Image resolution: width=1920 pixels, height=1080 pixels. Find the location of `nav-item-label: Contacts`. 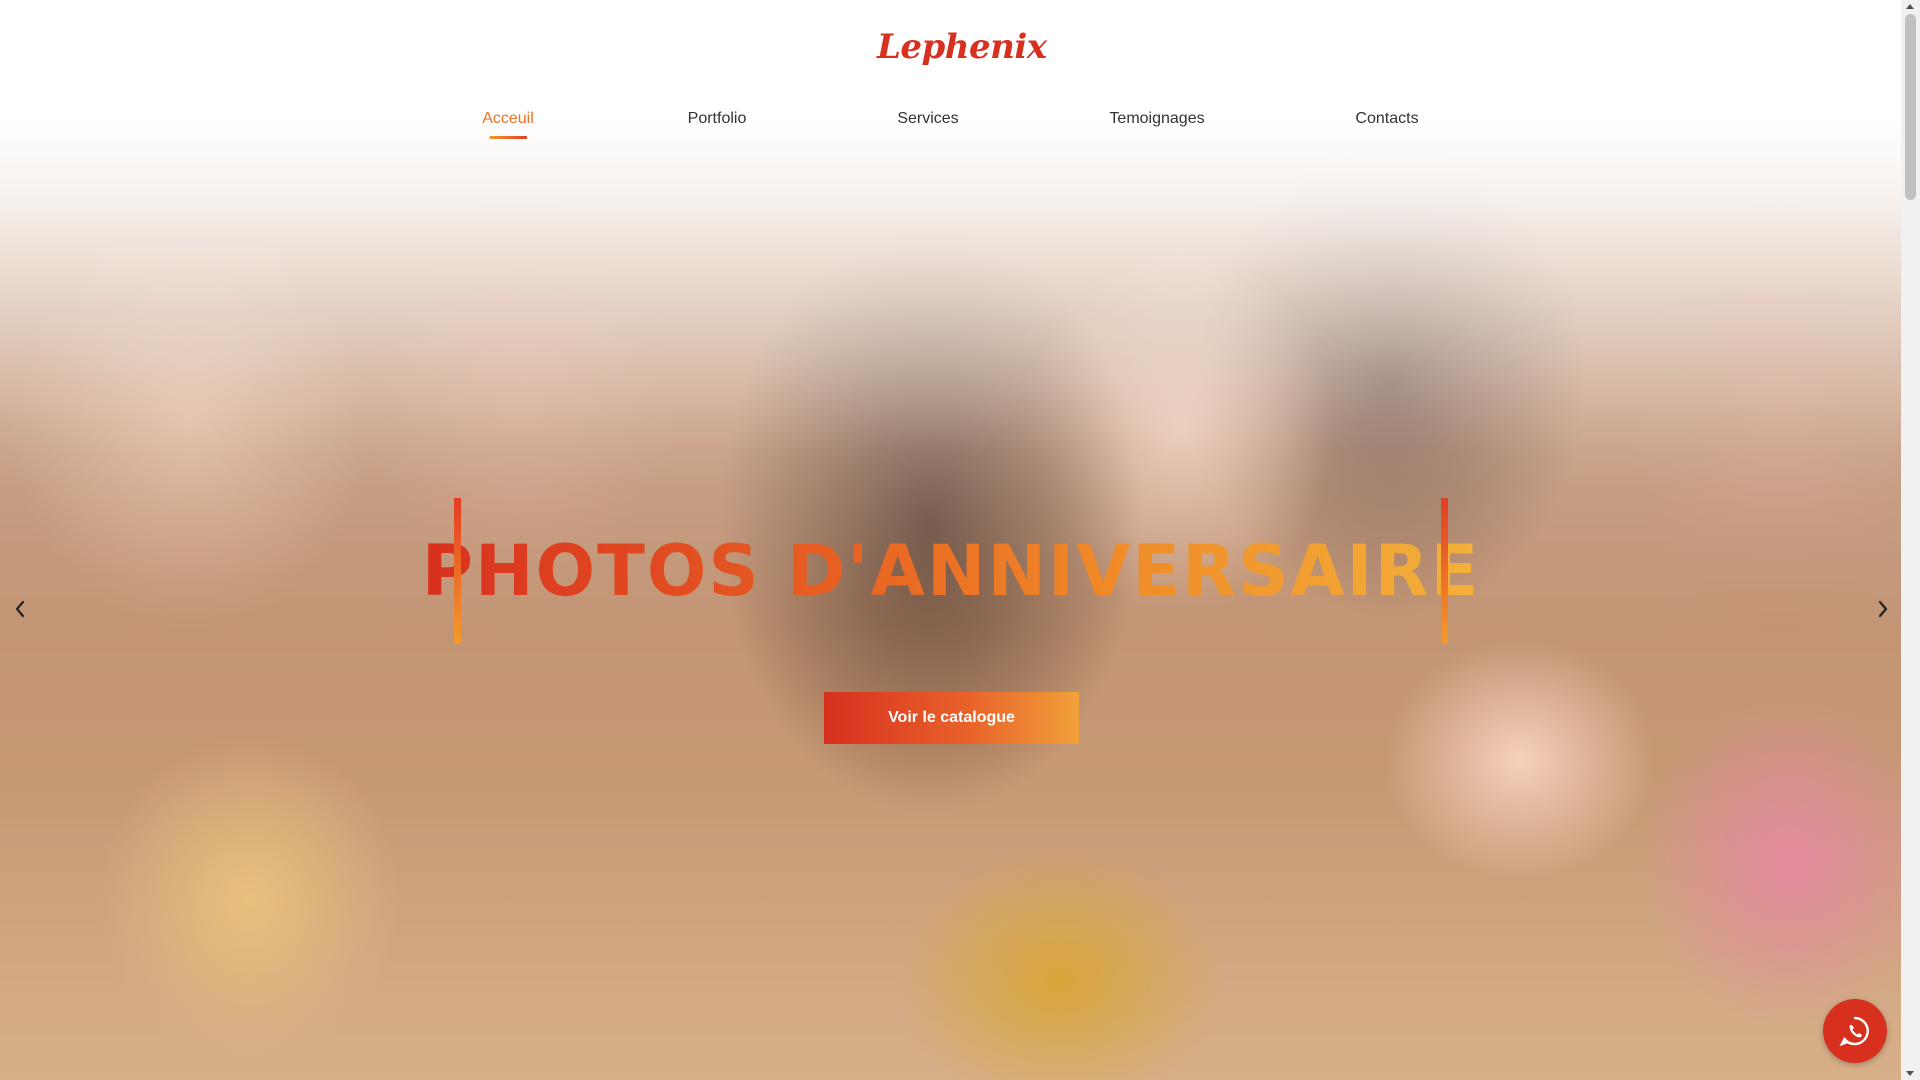

nav-item-label: Contacts is located at coordinates (1387, 118).